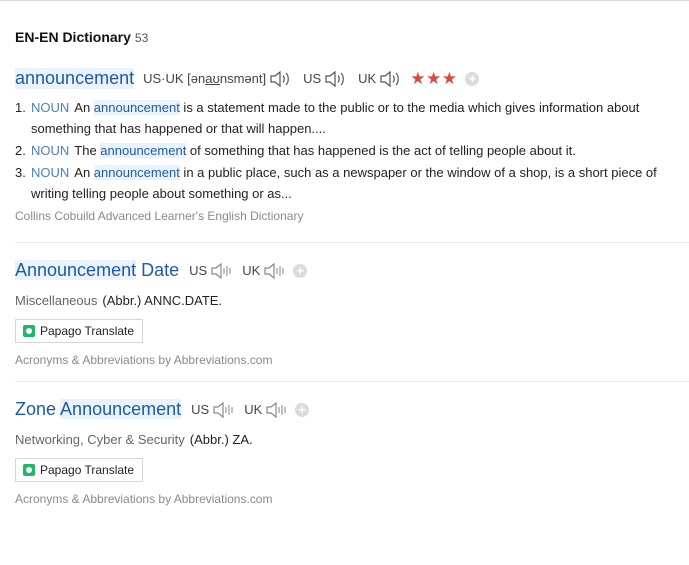 Image resolution: width=689 pixels, height=565 pixels. Describe the element at coordinates (73, 37) in the screenshot. I see `dictionary-title: EN-EN Dictionary` at that location.